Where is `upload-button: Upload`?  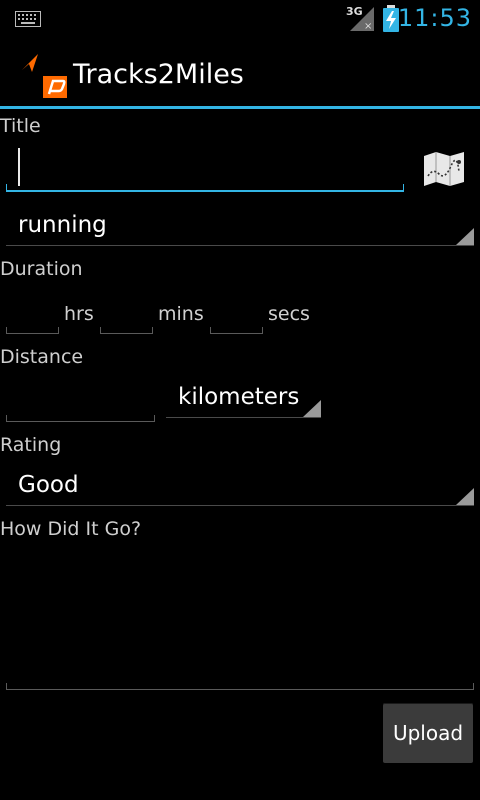
upload-button: Upload is located at coordinates (428, 733).